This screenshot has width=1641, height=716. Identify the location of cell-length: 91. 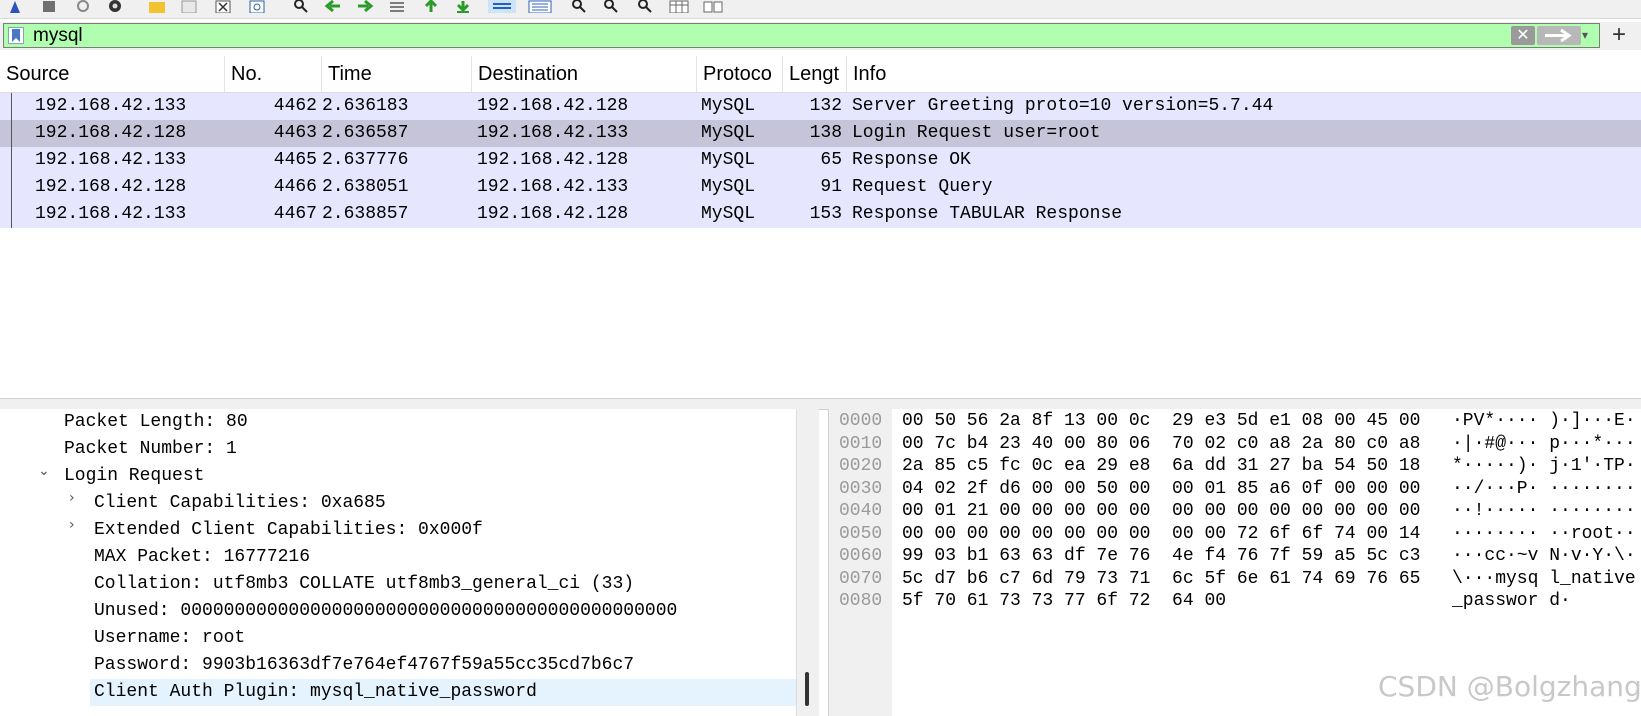
(831, 187).